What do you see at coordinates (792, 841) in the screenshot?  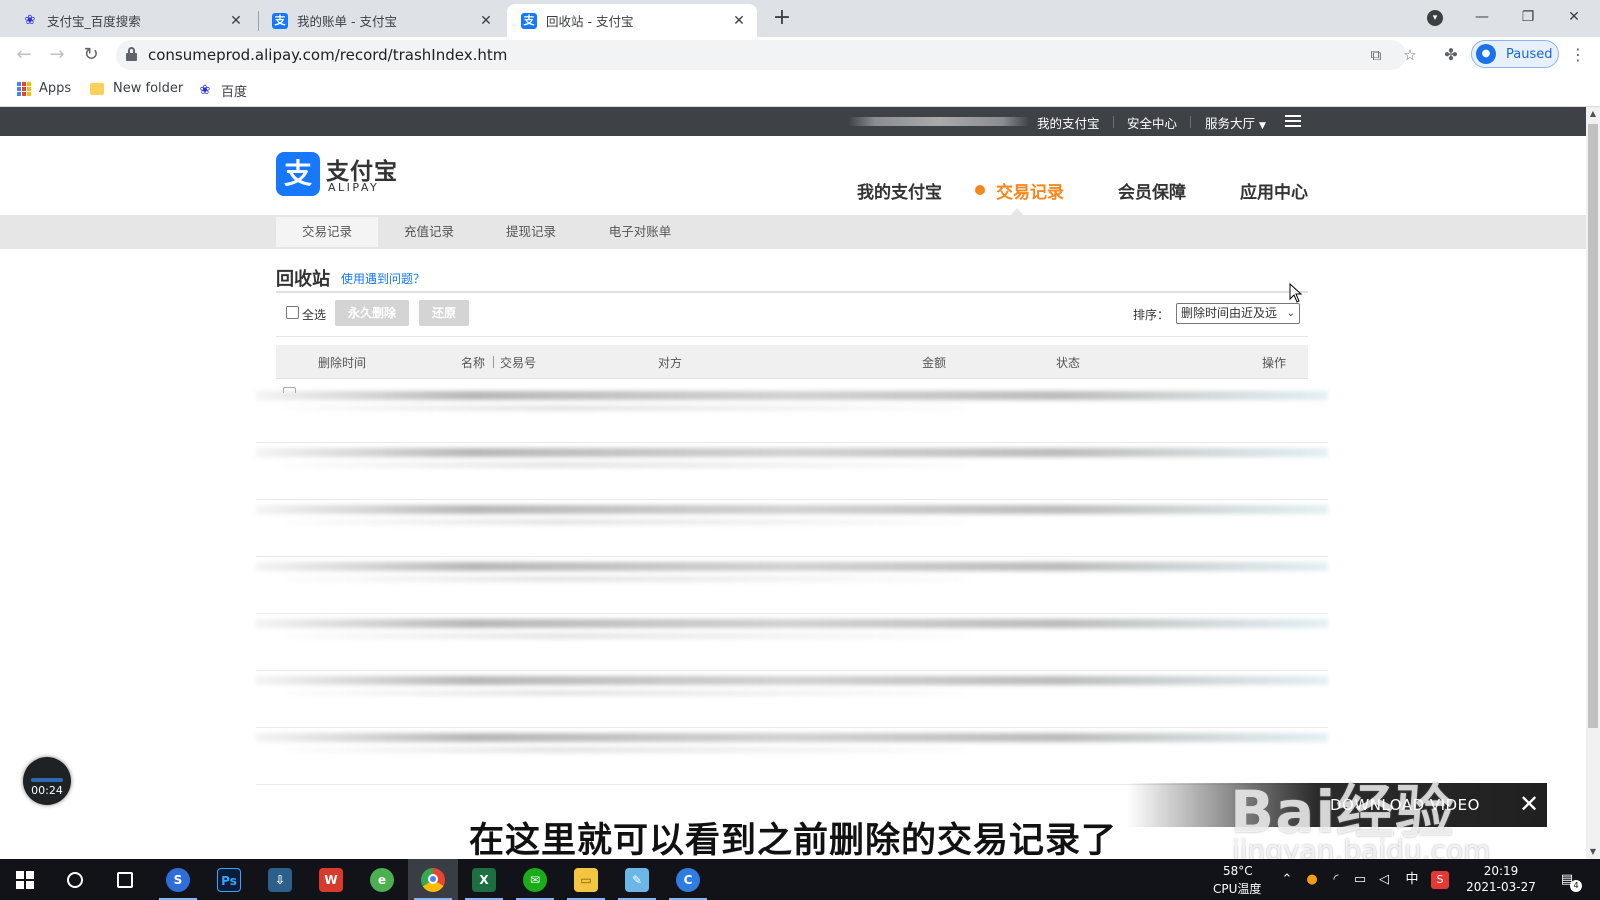 I see `video-subtitle: 在这里就可以看到之前删除的交易记录了` at bounding box center [792, 841].